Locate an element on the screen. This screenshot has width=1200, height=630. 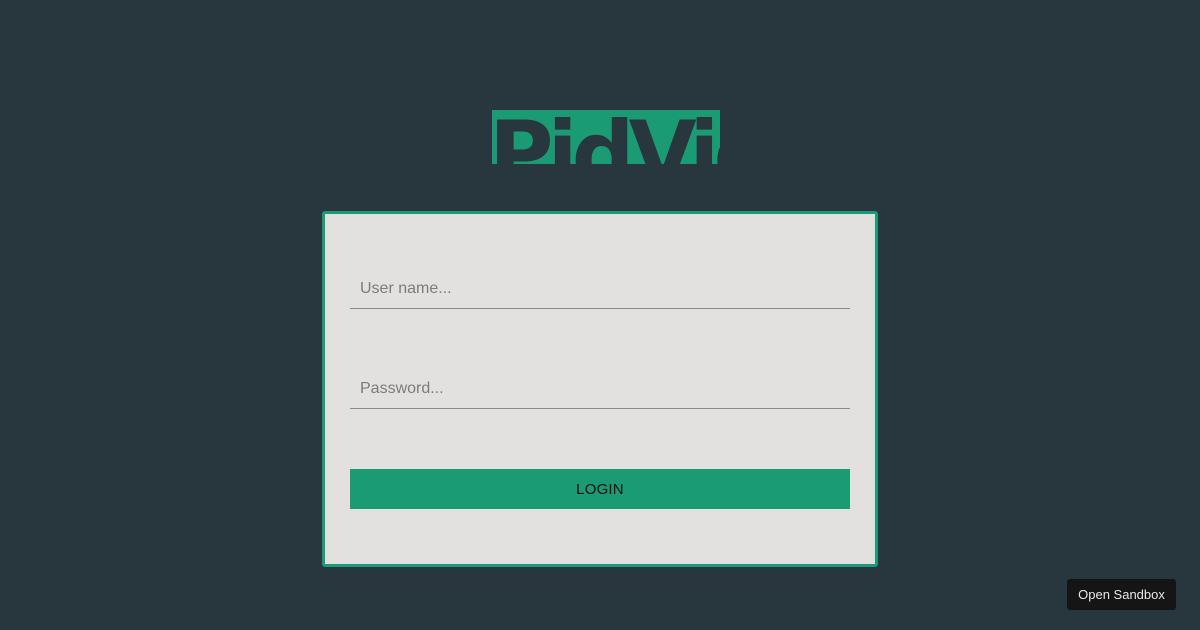
open-sandbox-button: Open Sandbox is located at coordinates (1121, 594).